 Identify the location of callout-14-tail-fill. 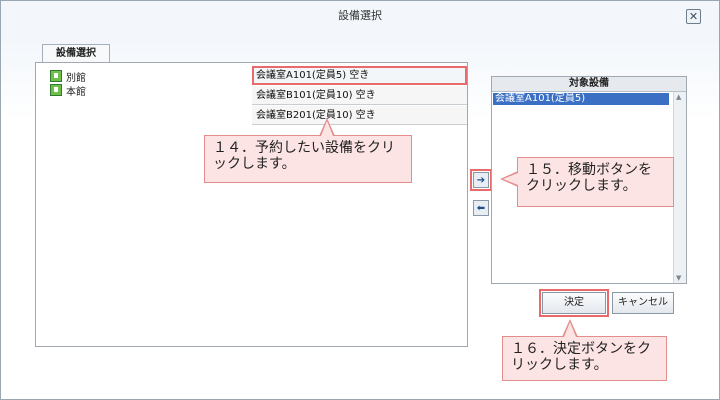
(327, 128).